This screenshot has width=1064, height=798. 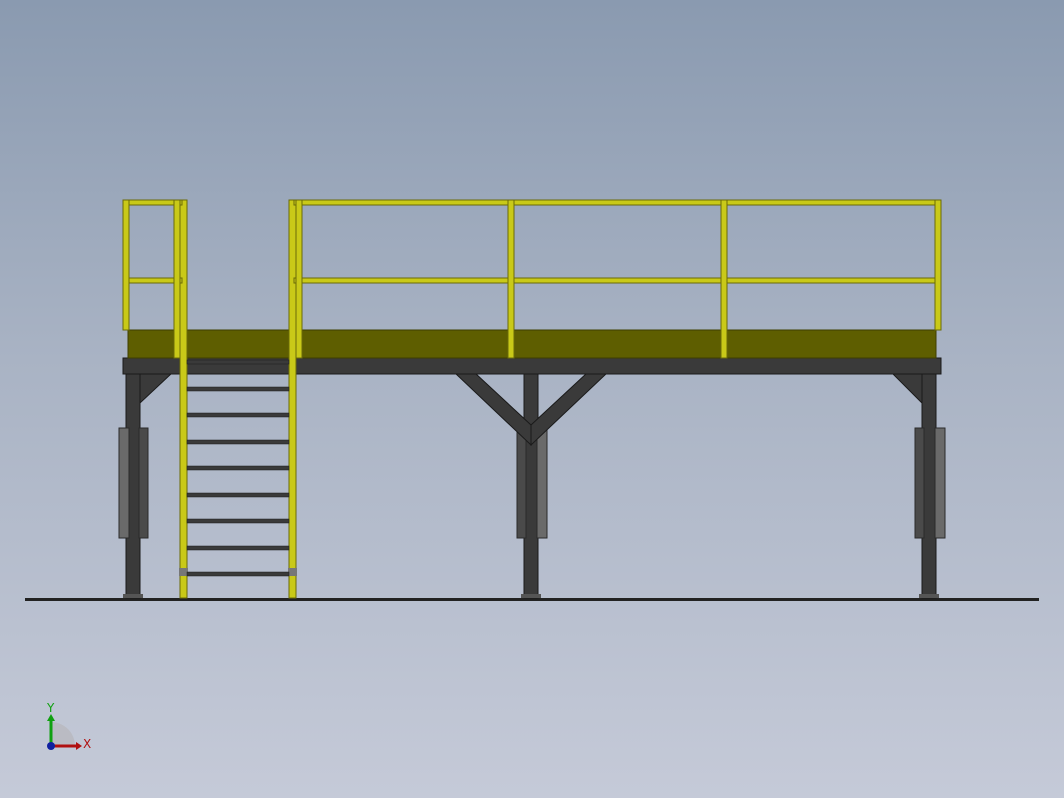 What do you see at coordinates (183, 399) in the screenshot?
I see `ladder-stile-left` at bounding box center [183, 399].